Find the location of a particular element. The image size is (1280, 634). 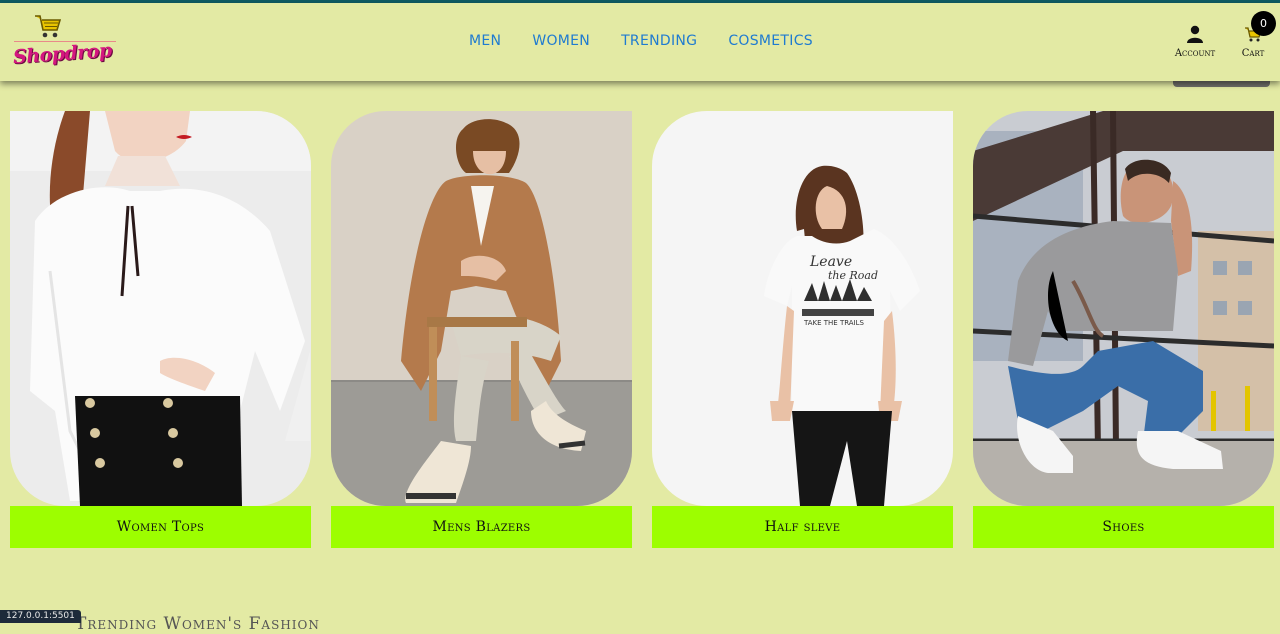

half-sleve-image: Leave the Road TAKE THE TRAILS is located at coordinates (802, 308).